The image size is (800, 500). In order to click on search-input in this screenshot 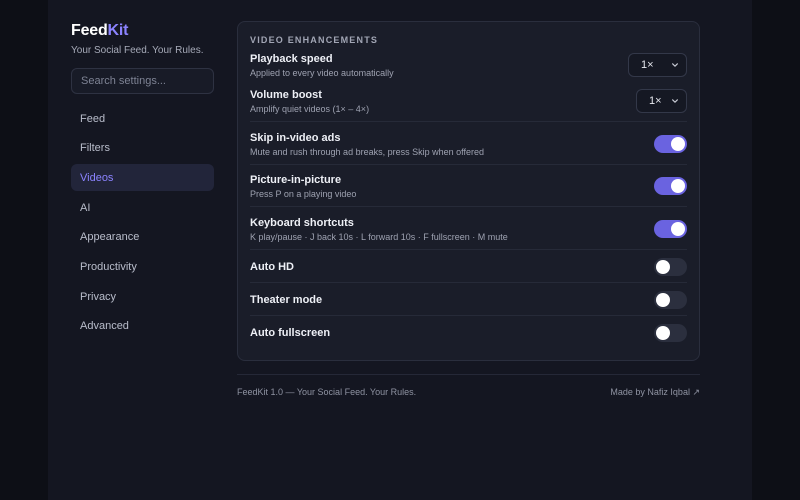, I will do `click(142, 81)`.